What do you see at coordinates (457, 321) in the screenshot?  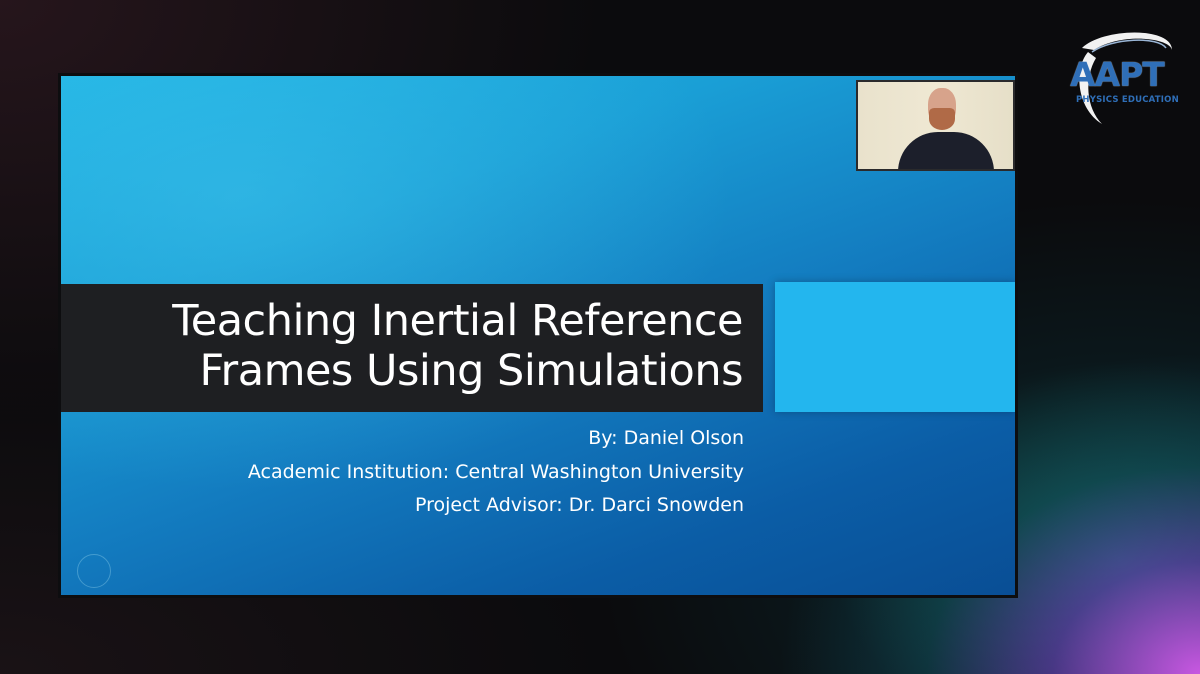 I see `slide-title-line-1: Teaching Inertial Reference` at bounding box center [457, 321].